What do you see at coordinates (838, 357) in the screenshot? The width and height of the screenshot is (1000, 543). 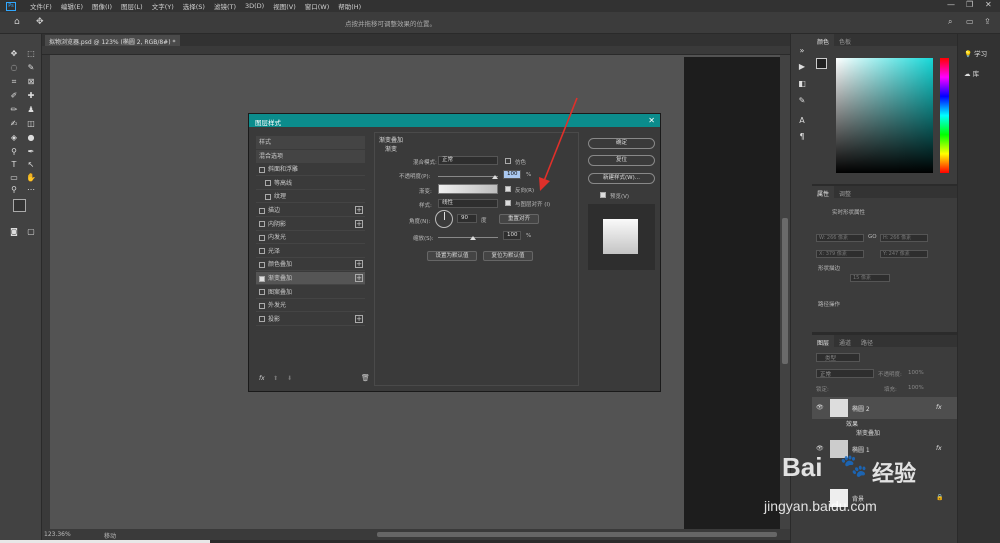 I see `layer-filter: 类型` at bounding box center [838, 357].